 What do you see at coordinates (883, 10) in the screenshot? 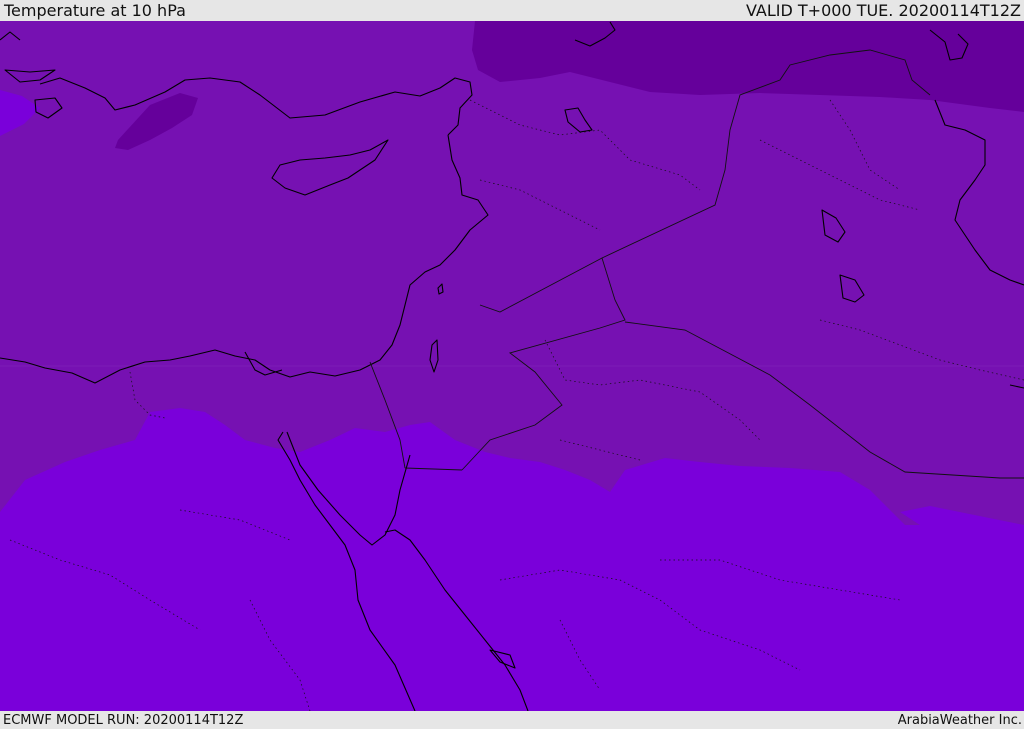
I see `valid-time-label: VALID T+000 TUE. 20200114T12Z` at bounding box center [883, 10].